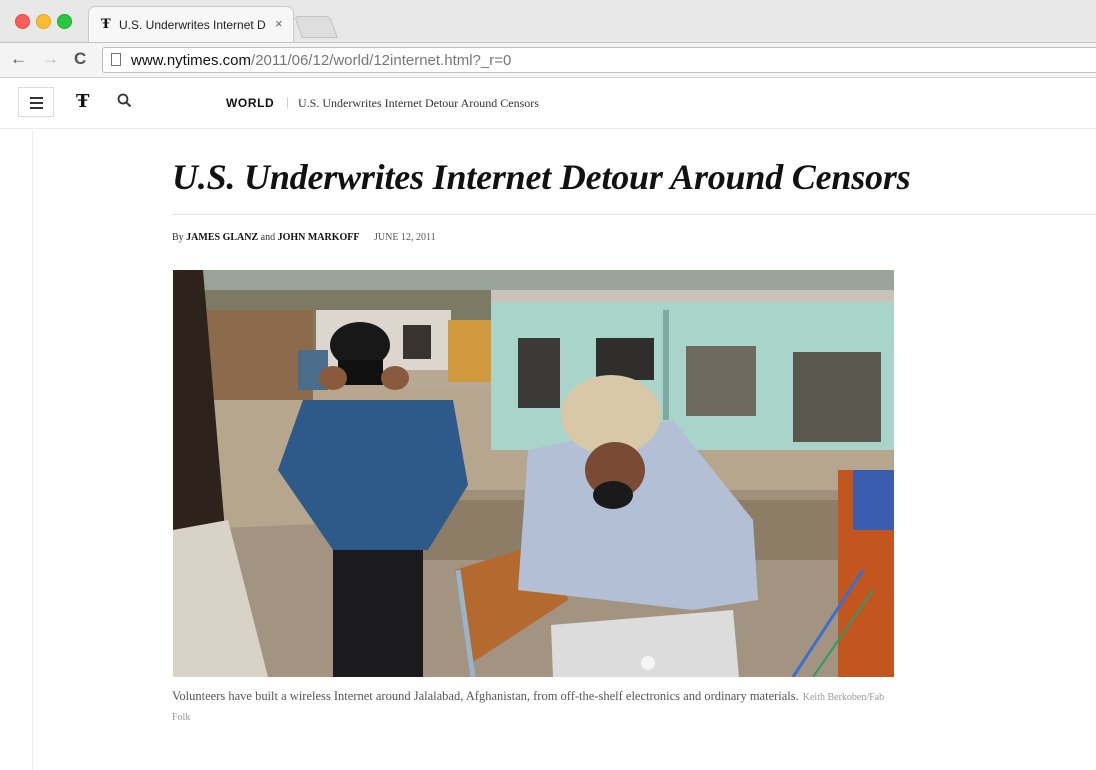  Describe the element at coordinates (316, 27) in the screenshot. I see `new-tab-button` at that location.